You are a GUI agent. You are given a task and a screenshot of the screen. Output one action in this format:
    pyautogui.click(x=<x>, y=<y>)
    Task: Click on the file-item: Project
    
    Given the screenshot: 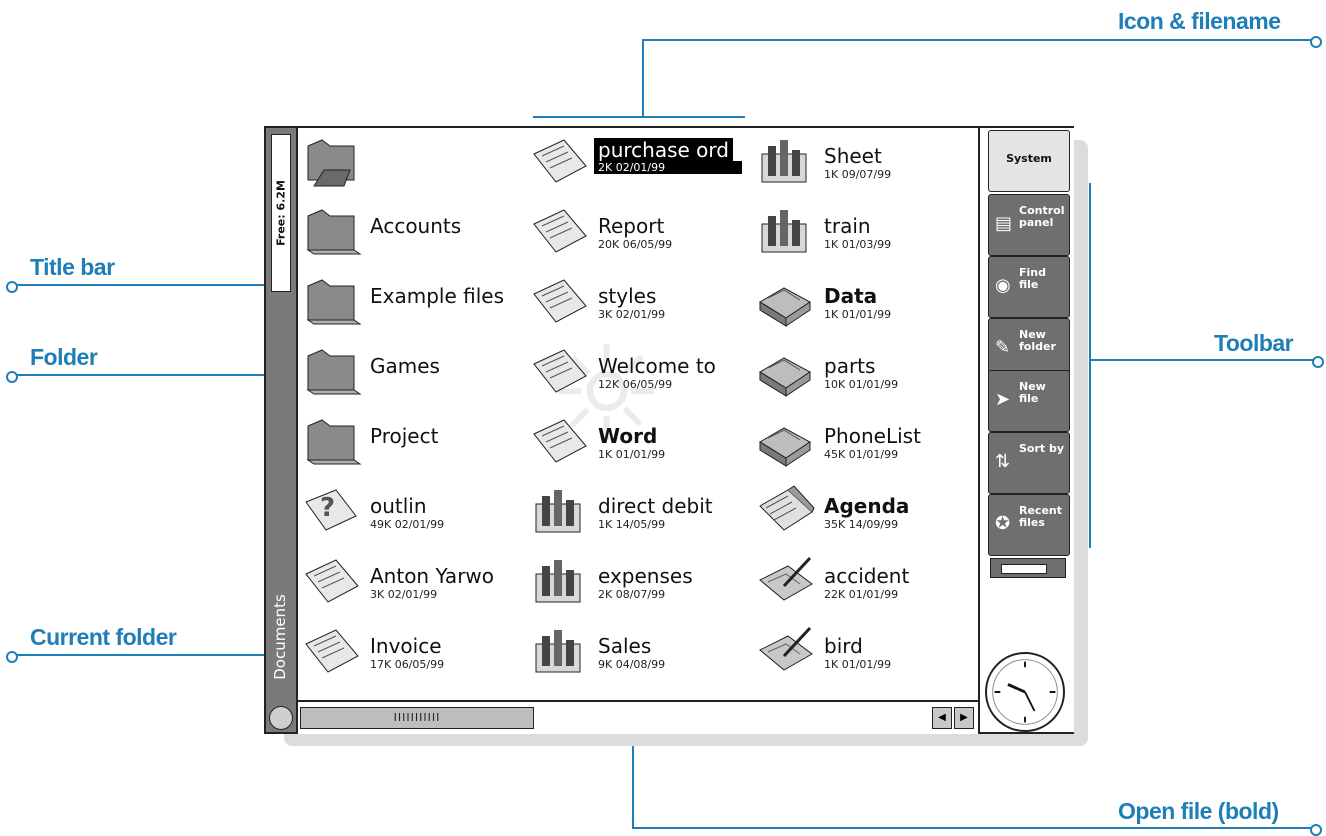 What is the action you would take?
    pyautogui.click(x=410, y=445)
    